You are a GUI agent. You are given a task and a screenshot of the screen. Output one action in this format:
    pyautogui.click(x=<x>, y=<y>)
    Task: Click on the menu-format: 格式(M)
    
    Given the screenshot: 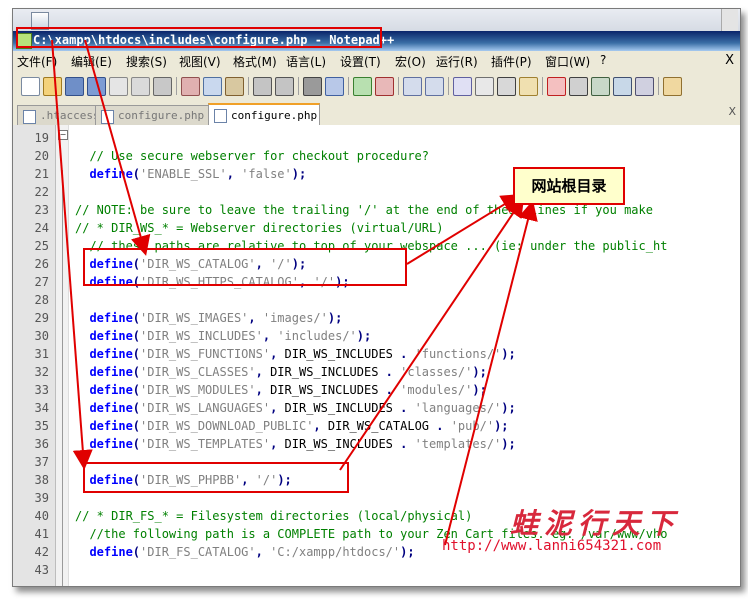 What is the action you would take?
    pyautogui.click(x=255, y=61)
    